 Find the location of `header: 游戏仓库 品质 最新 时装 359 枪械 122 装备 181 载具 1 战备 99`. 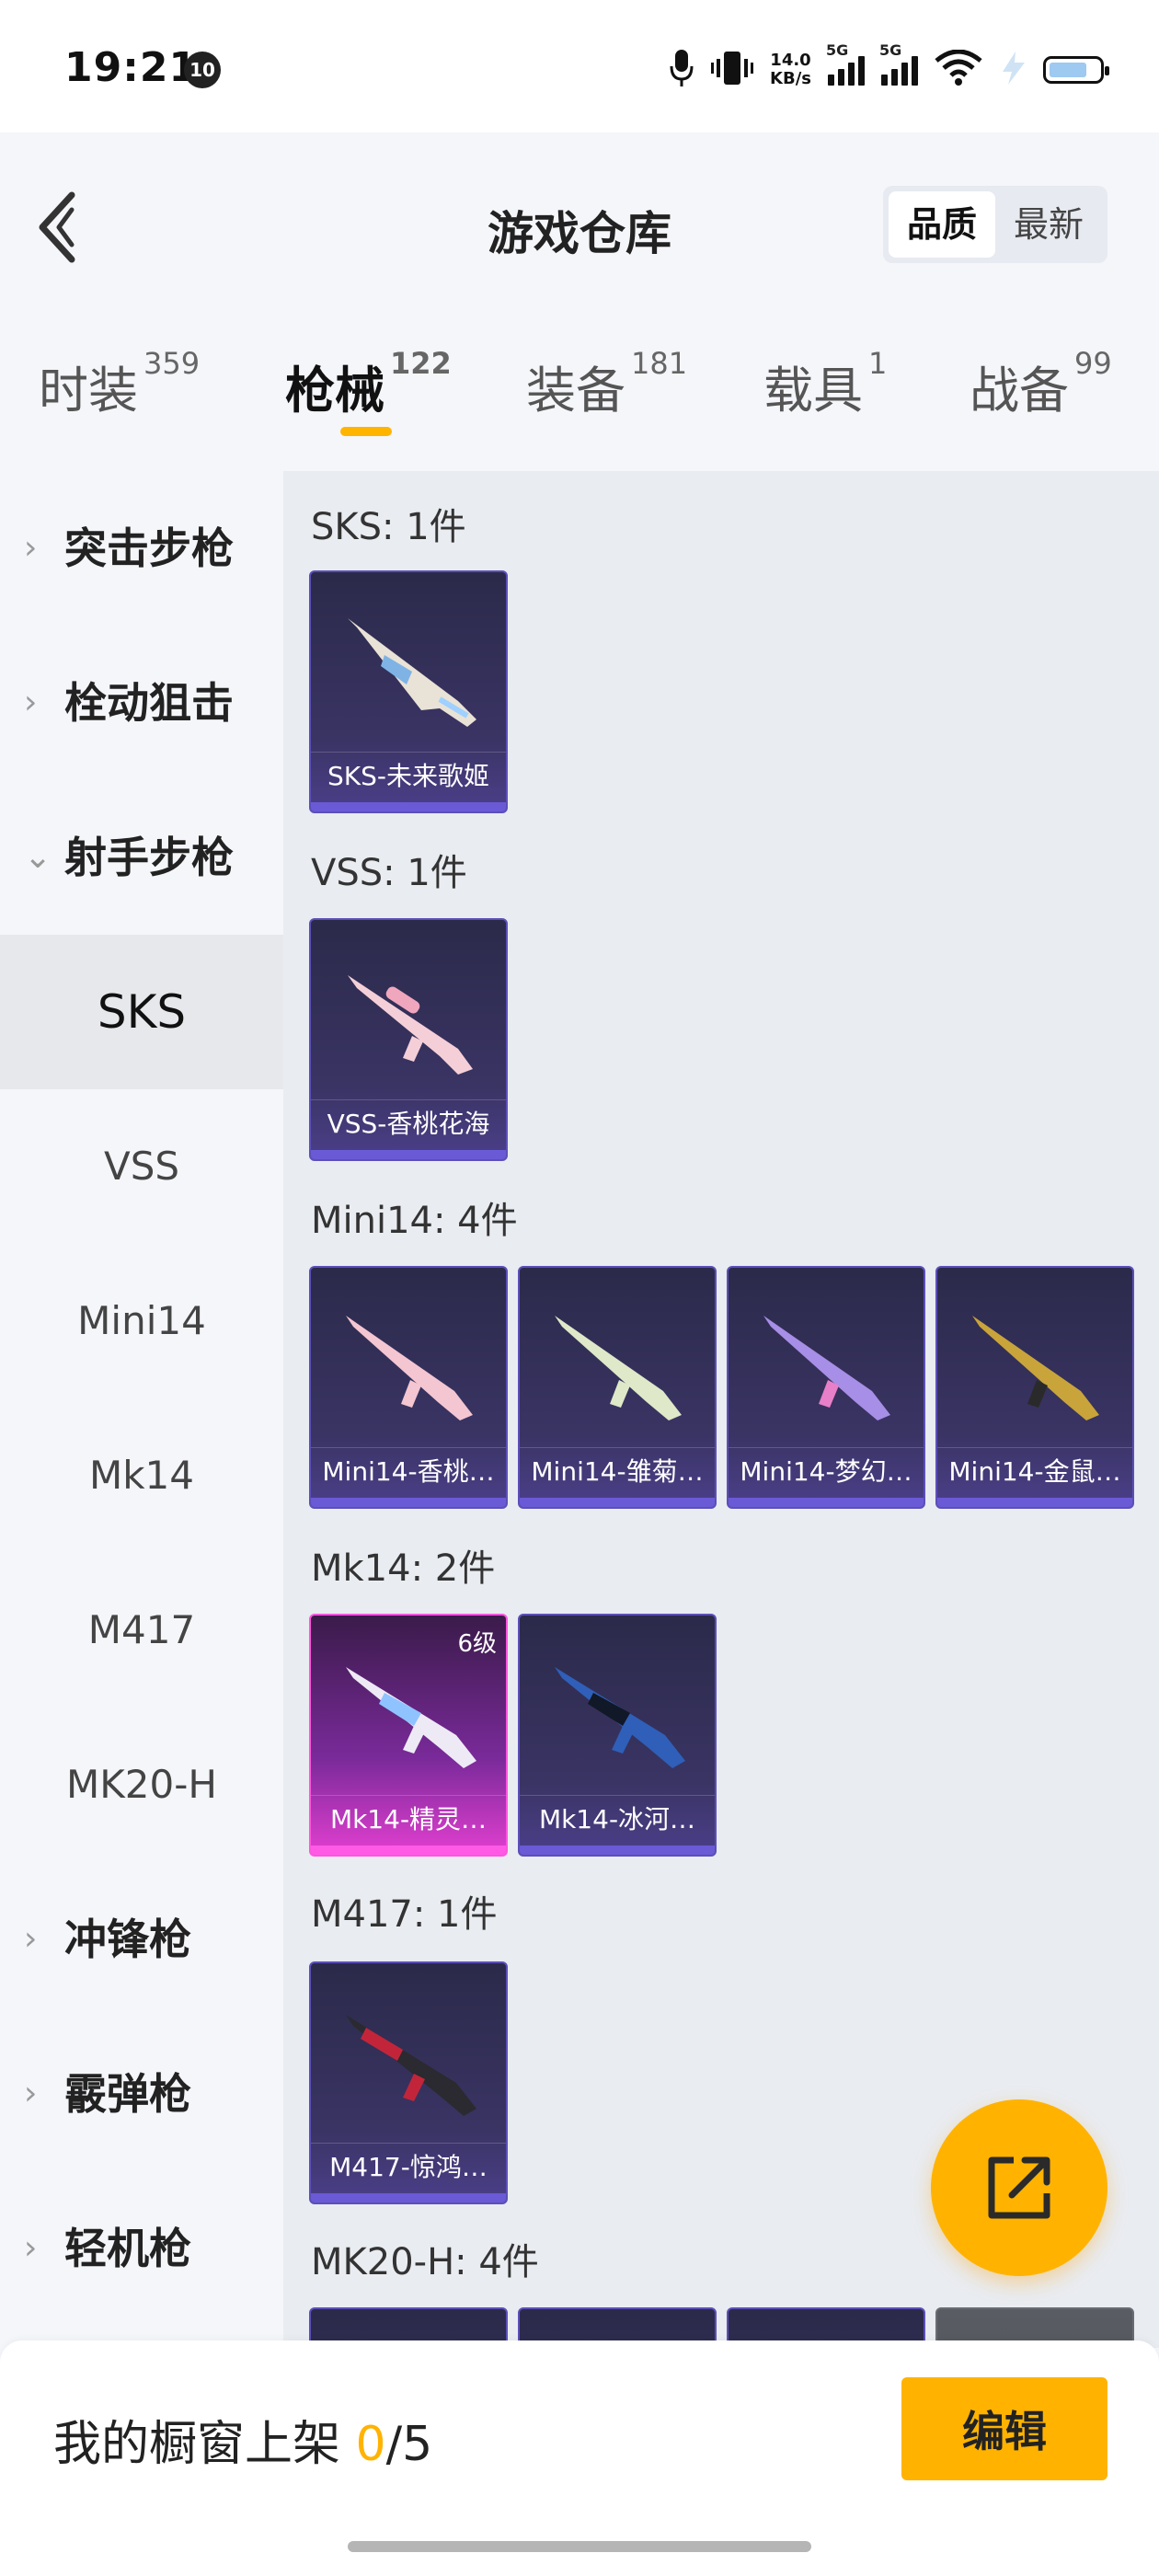

header: 游戏仓库 品质 最新 时装 359 枪械 122 装备 181 载具 1 战备 99 is located at coordinates (579, 288).